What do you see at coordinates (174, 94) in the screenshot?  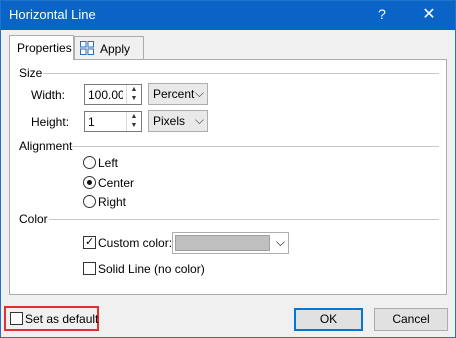 I see `width-unit-value: Percent` at bounding box center [174, 94].